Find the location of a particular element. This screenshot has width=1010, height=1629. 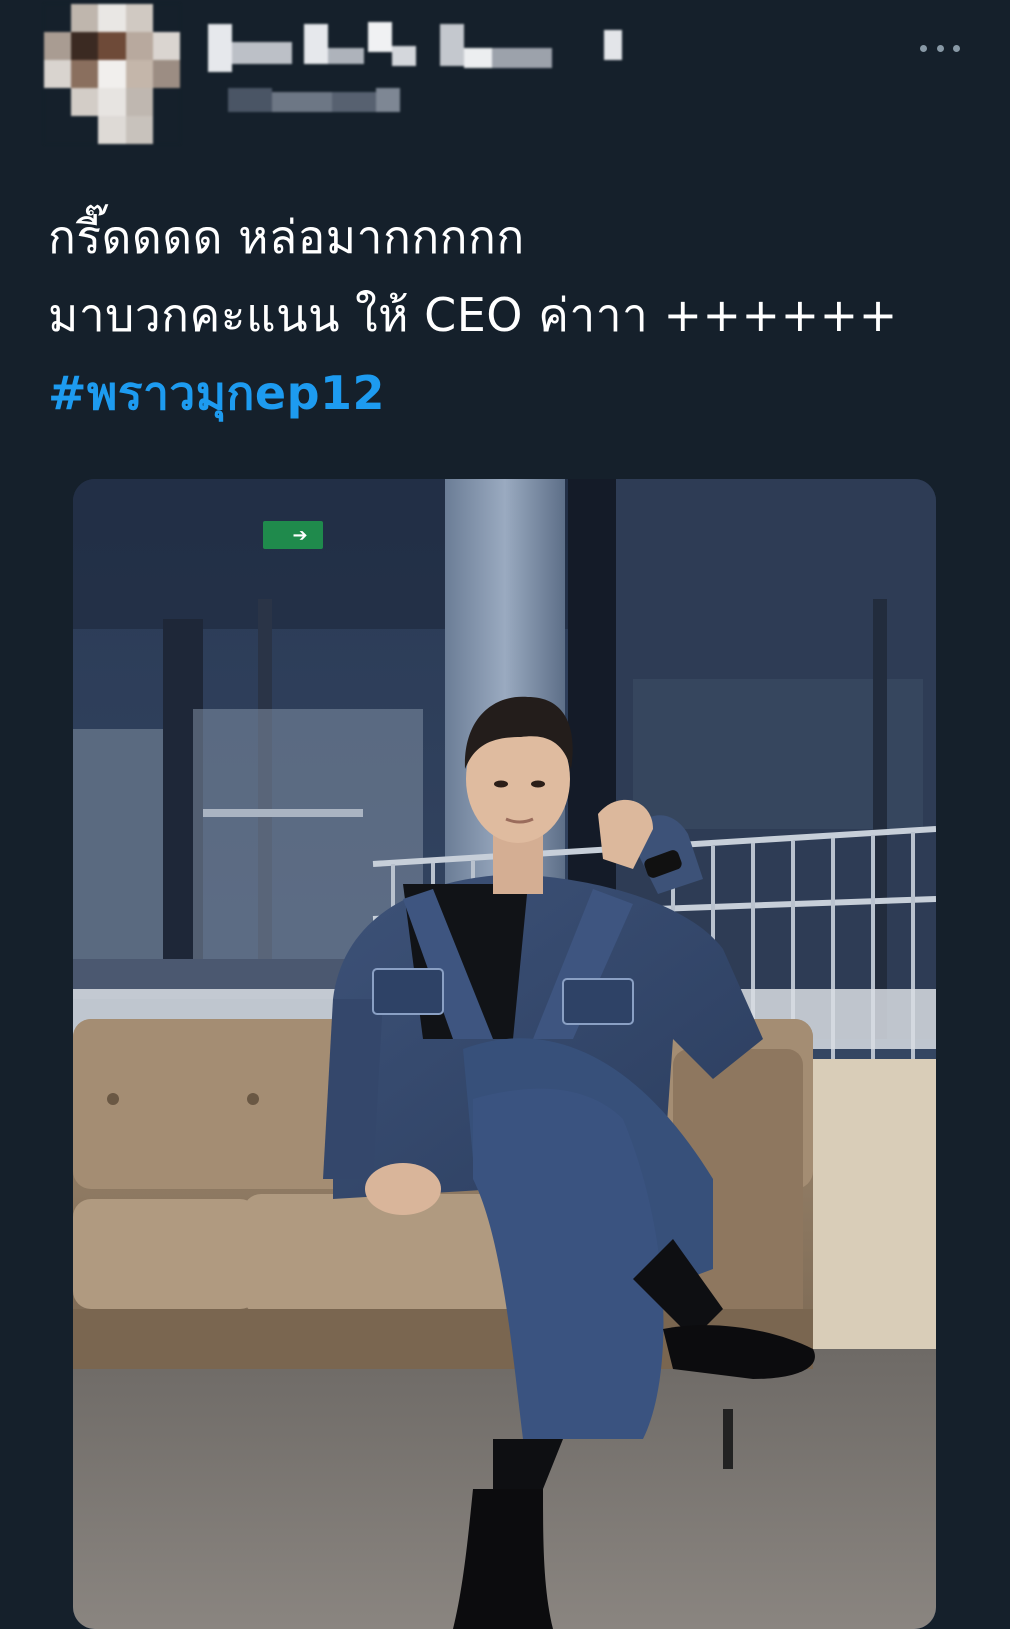

display-name-redacted is located at coordinates (433, 73).